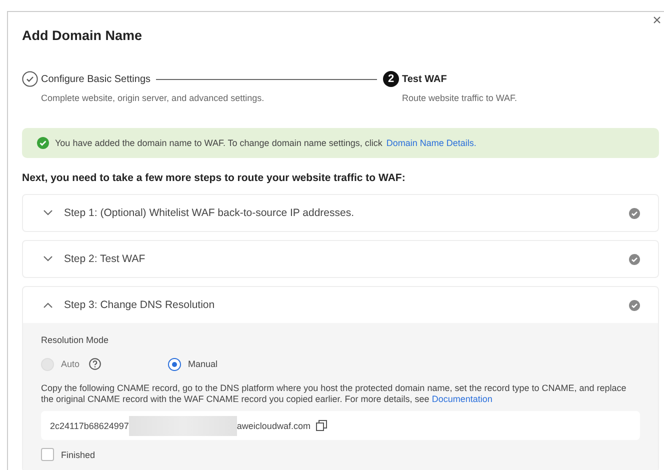 The image size is (664, 470). I want to click on section-heading: Next, you need to take a few more steps to route your website traffic to WAF:, so click(214, 179).